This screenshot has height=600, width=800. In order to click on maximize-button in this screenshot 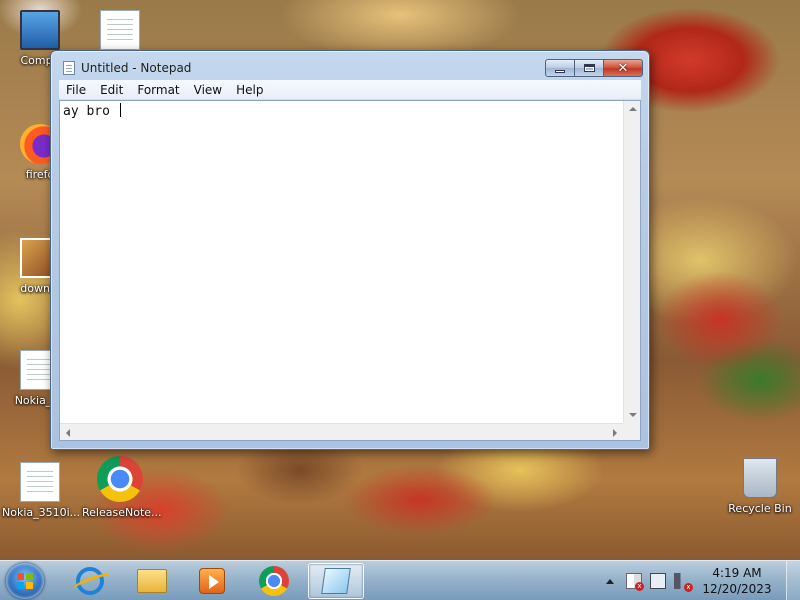, I will do `click(589, 68)`.